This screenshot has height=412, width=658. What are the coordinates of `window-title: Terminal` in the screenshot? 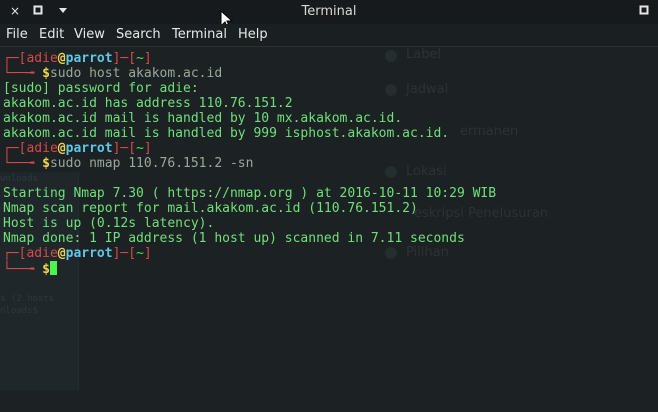 It's located at (329, 11).